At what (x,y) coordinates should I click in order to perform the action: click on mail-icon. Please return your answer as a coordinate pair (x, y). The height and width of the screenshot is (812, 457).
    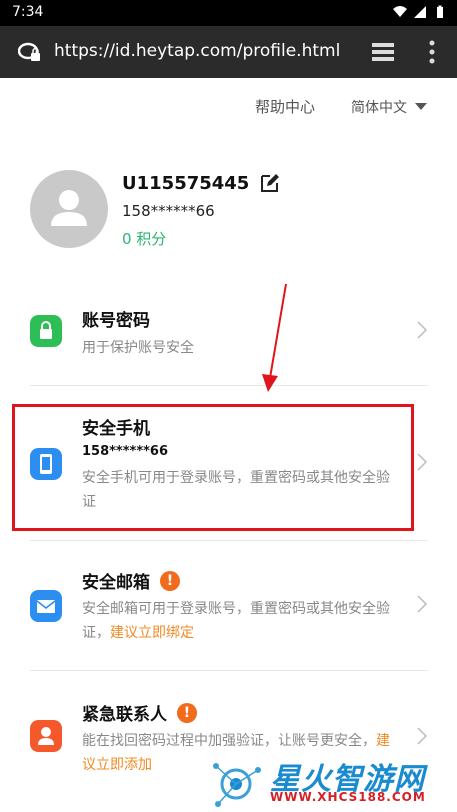
    Looking at the image, I should click on (46, 606).